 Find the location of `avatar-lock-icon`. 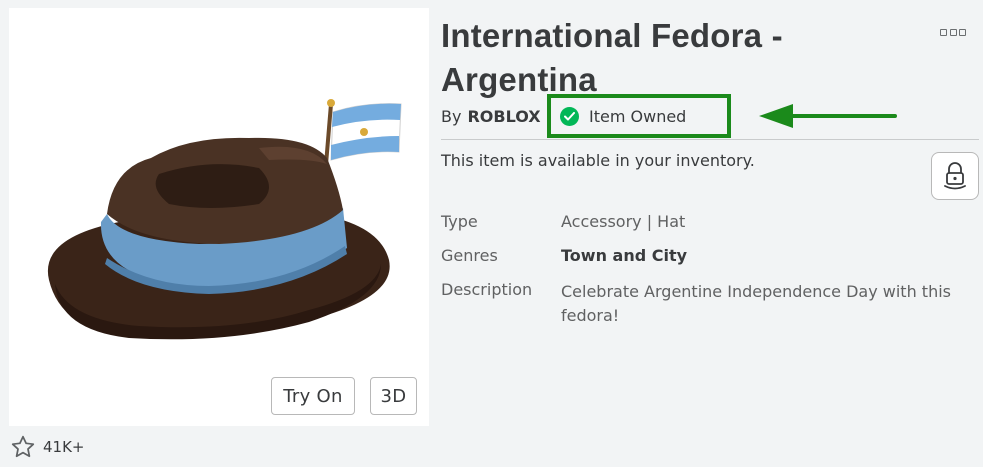

avatar-lock-icon is located at coordinates (955, 176).